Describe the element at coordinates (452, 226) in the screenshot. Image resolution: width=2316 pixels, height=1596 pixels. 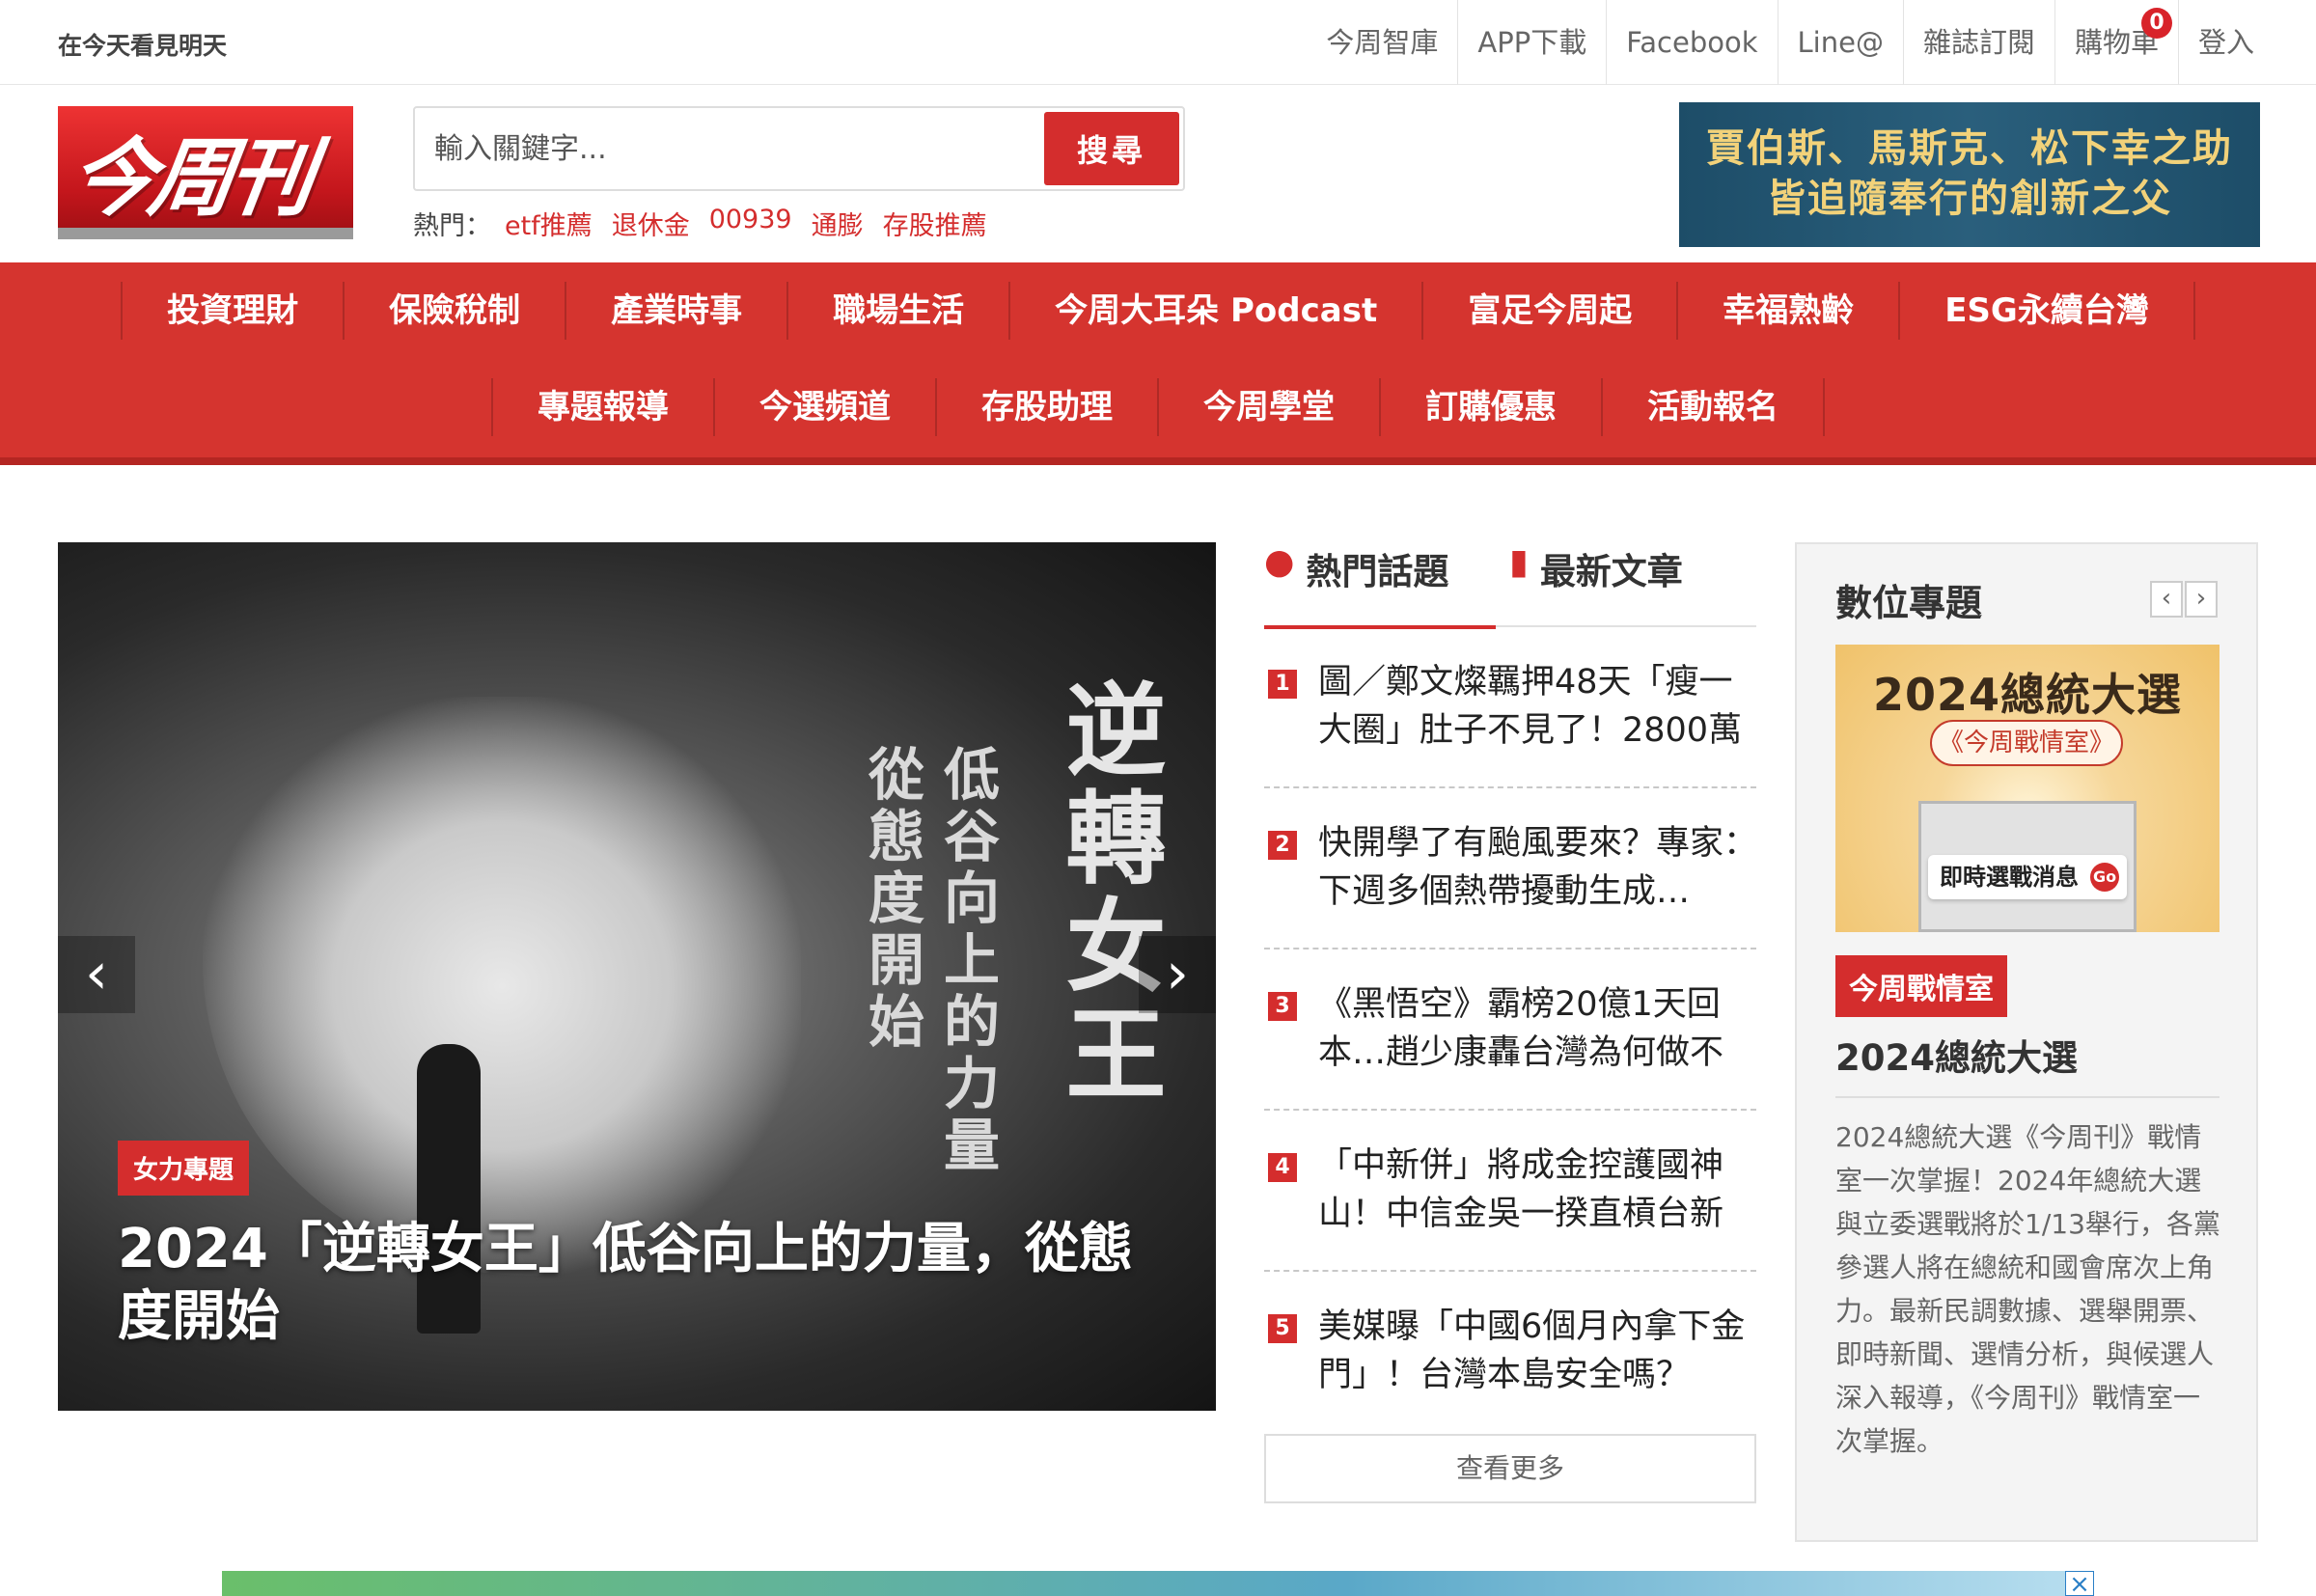
I see `hot-keywords-label: 熱門：` at that location.